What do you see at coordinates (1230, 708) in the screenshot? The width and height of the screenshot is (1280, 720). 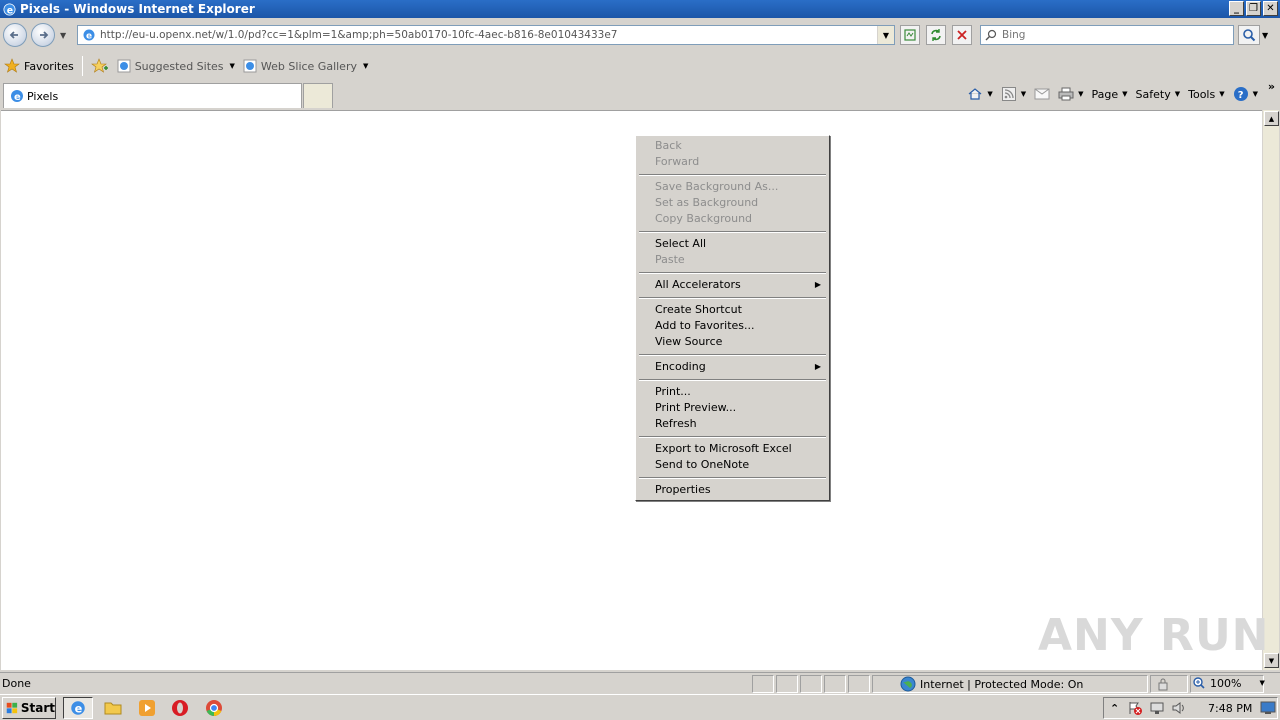 I see `clock: 7:48 PM` at bounding box center [1230, 708].